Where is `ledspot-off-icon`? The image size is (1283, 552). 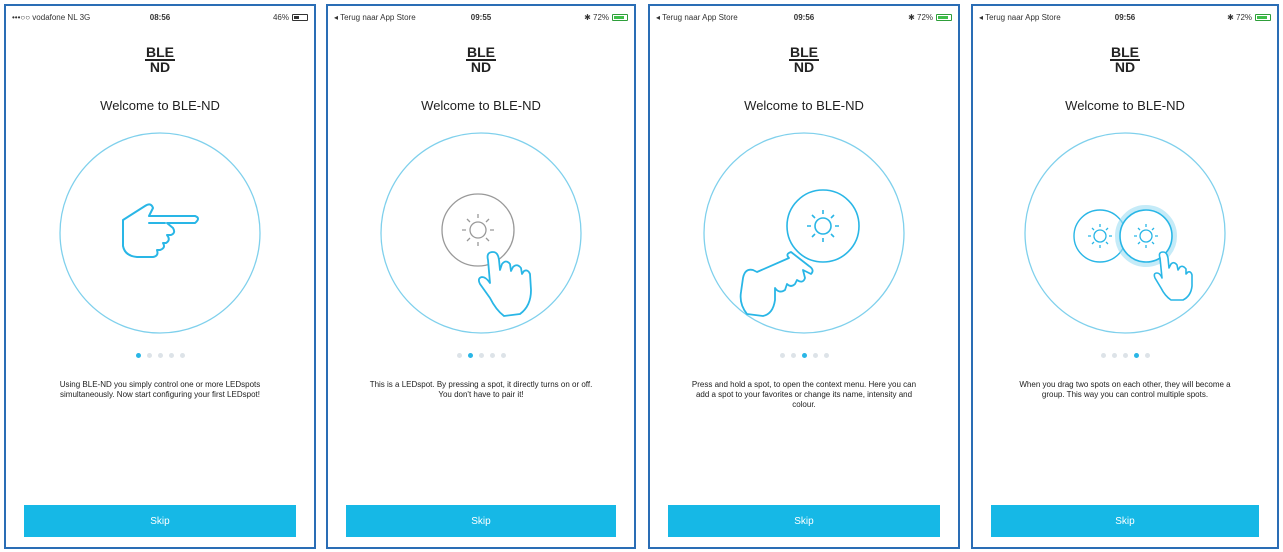 ledspot-off-icon is located at coordinates (478, 230).